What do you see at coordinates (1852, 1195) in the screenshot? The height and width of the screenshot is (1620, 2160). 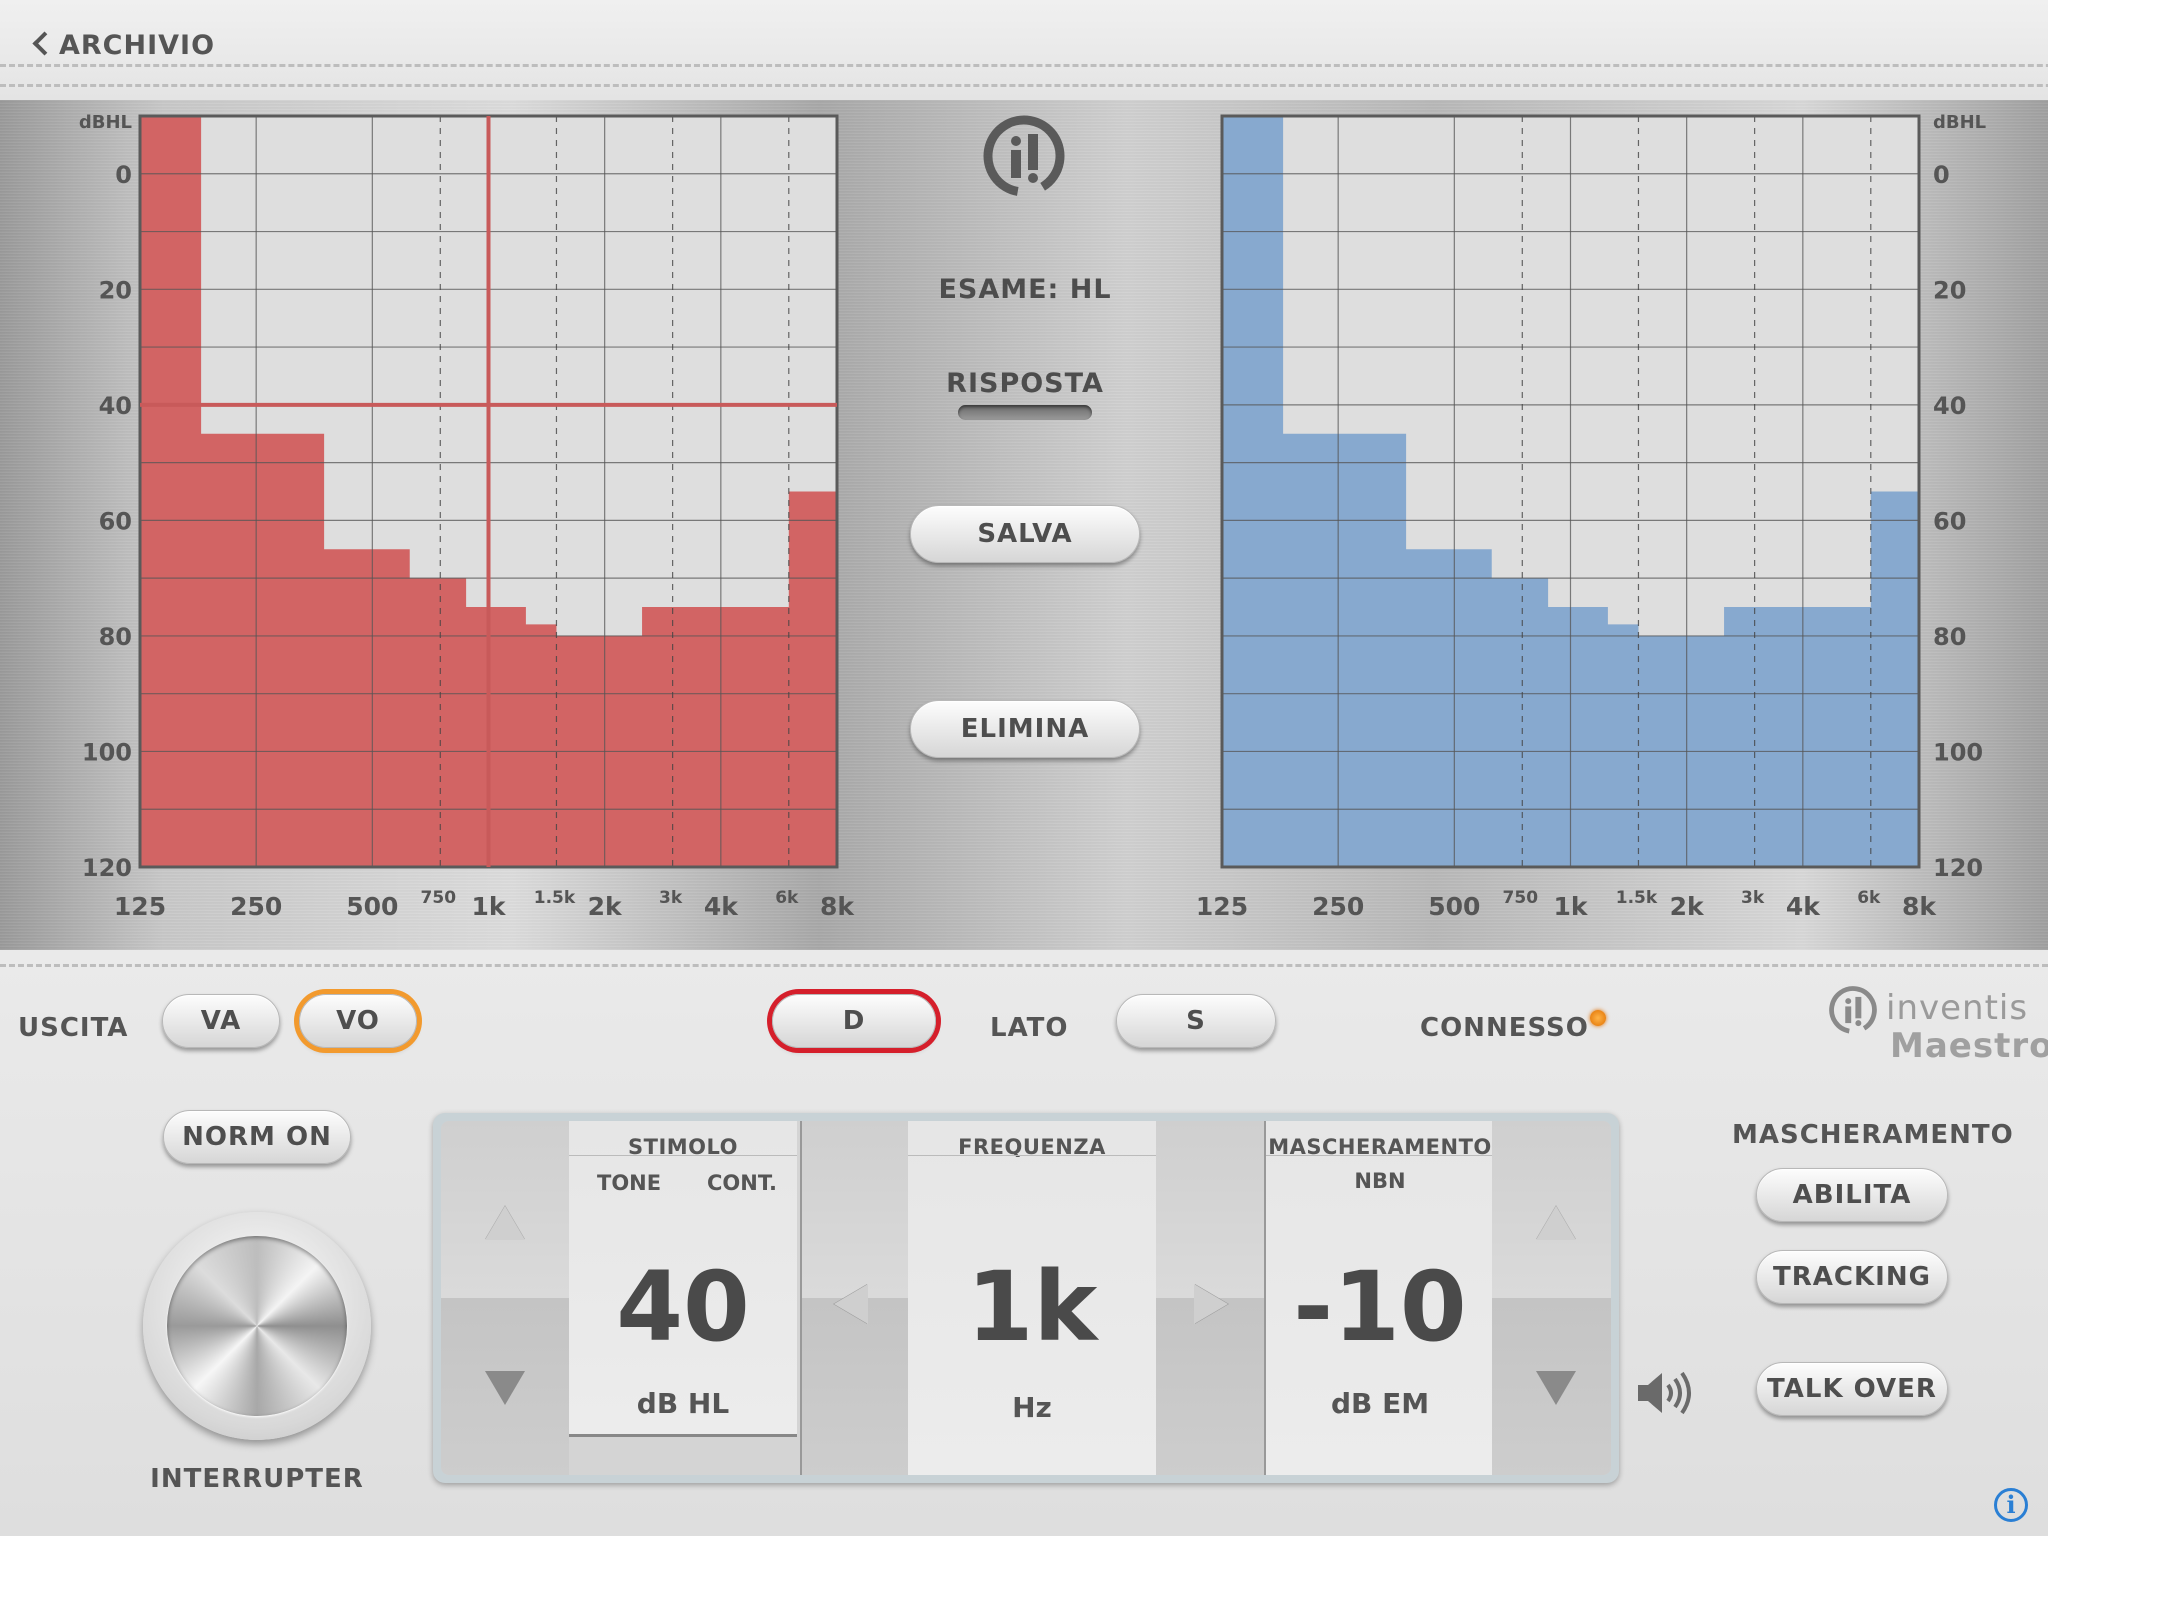 I see `enable-masking-button: ABILITA` at bounding box center [1852, 1195].